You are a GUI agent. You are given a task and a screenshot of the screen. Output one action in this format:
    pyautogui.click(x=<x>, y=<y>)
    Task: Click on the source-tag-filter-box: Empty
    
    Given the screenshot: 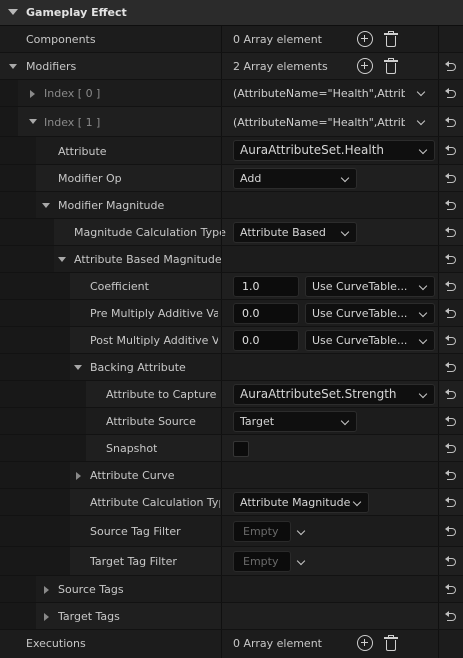 What is the action you would take?
    pyautogui.click(x=262, y=531)
    